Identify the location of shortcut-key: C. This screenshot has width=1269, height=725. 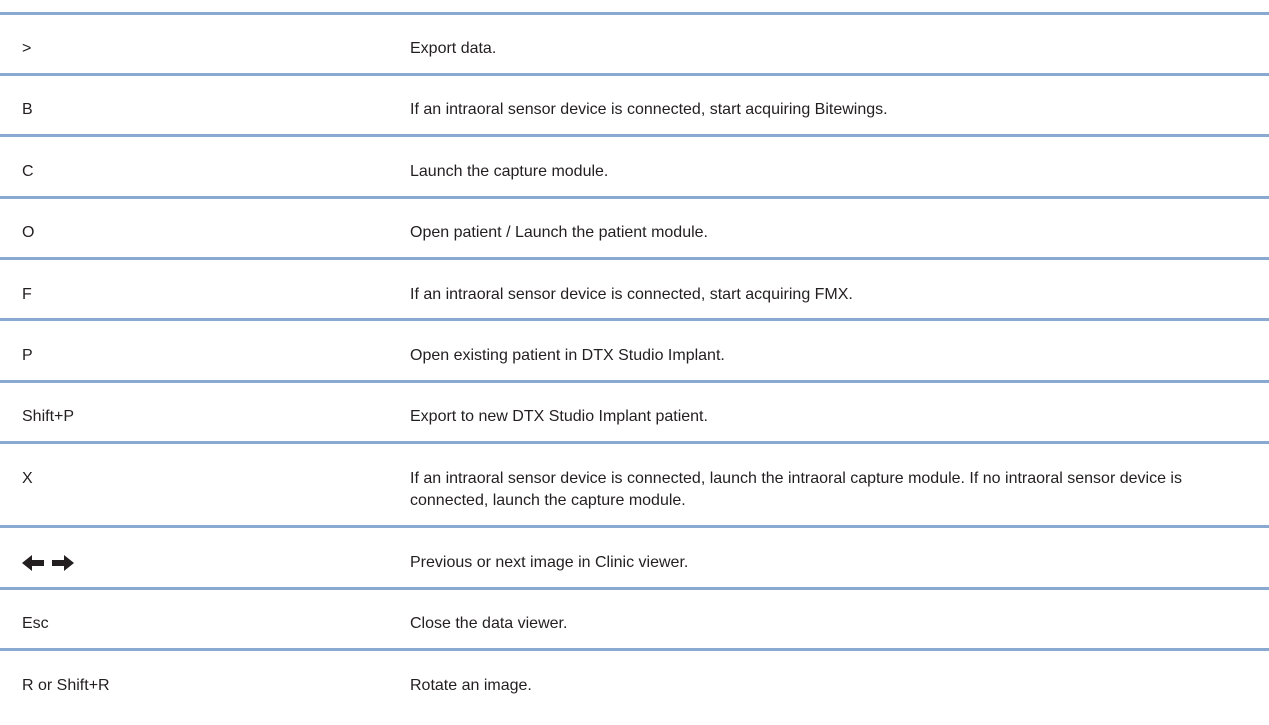
(28, 171).